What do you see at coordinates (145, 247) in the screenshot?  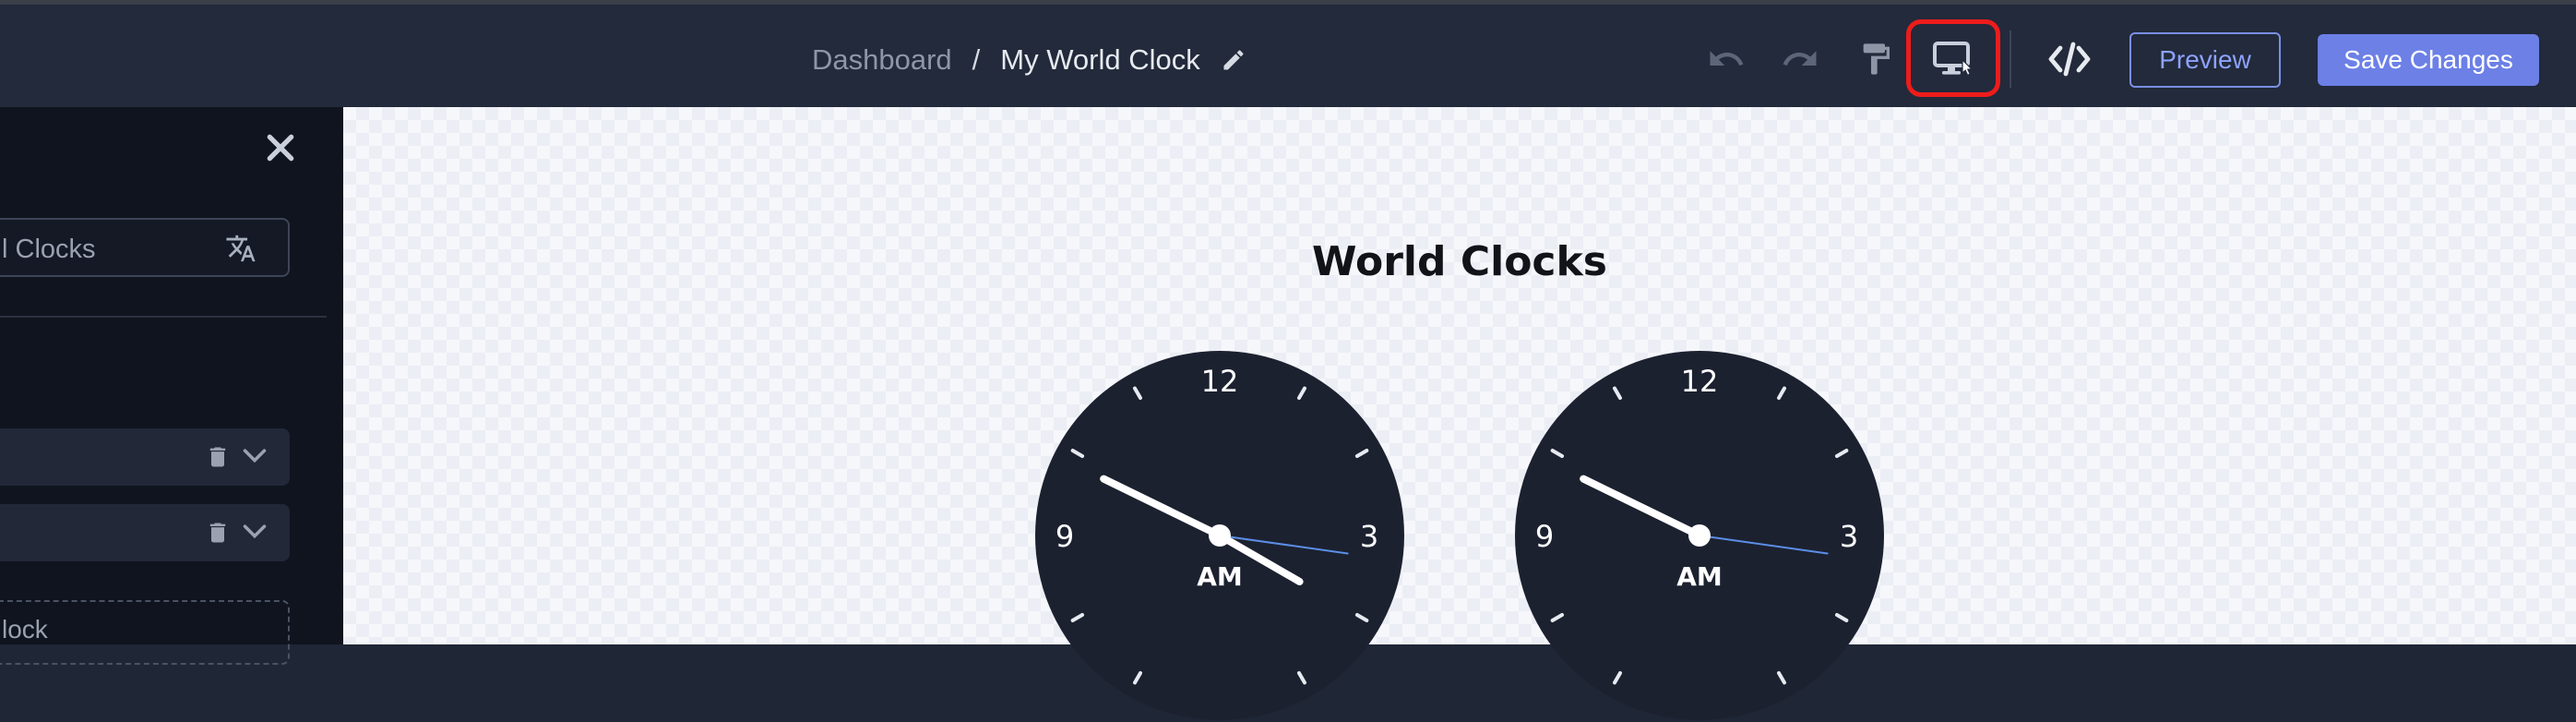 I see `title-input: l Clocks` at bounding box center [145, 247].